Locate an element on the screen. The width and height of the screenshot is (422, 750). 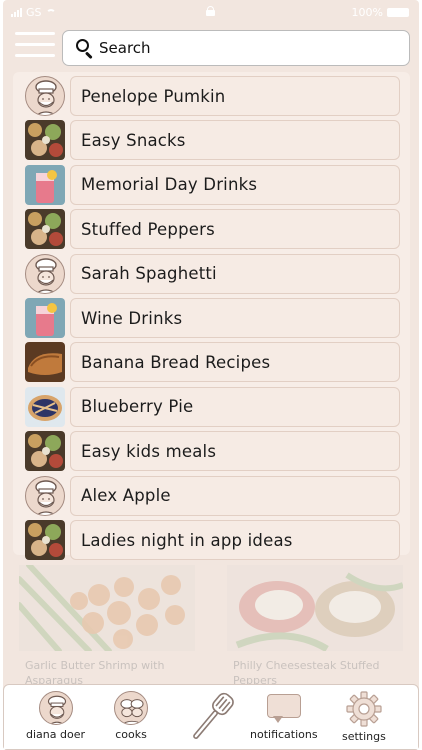
list-item: Memorial Day Drinks is located at coordinates (213, 184).